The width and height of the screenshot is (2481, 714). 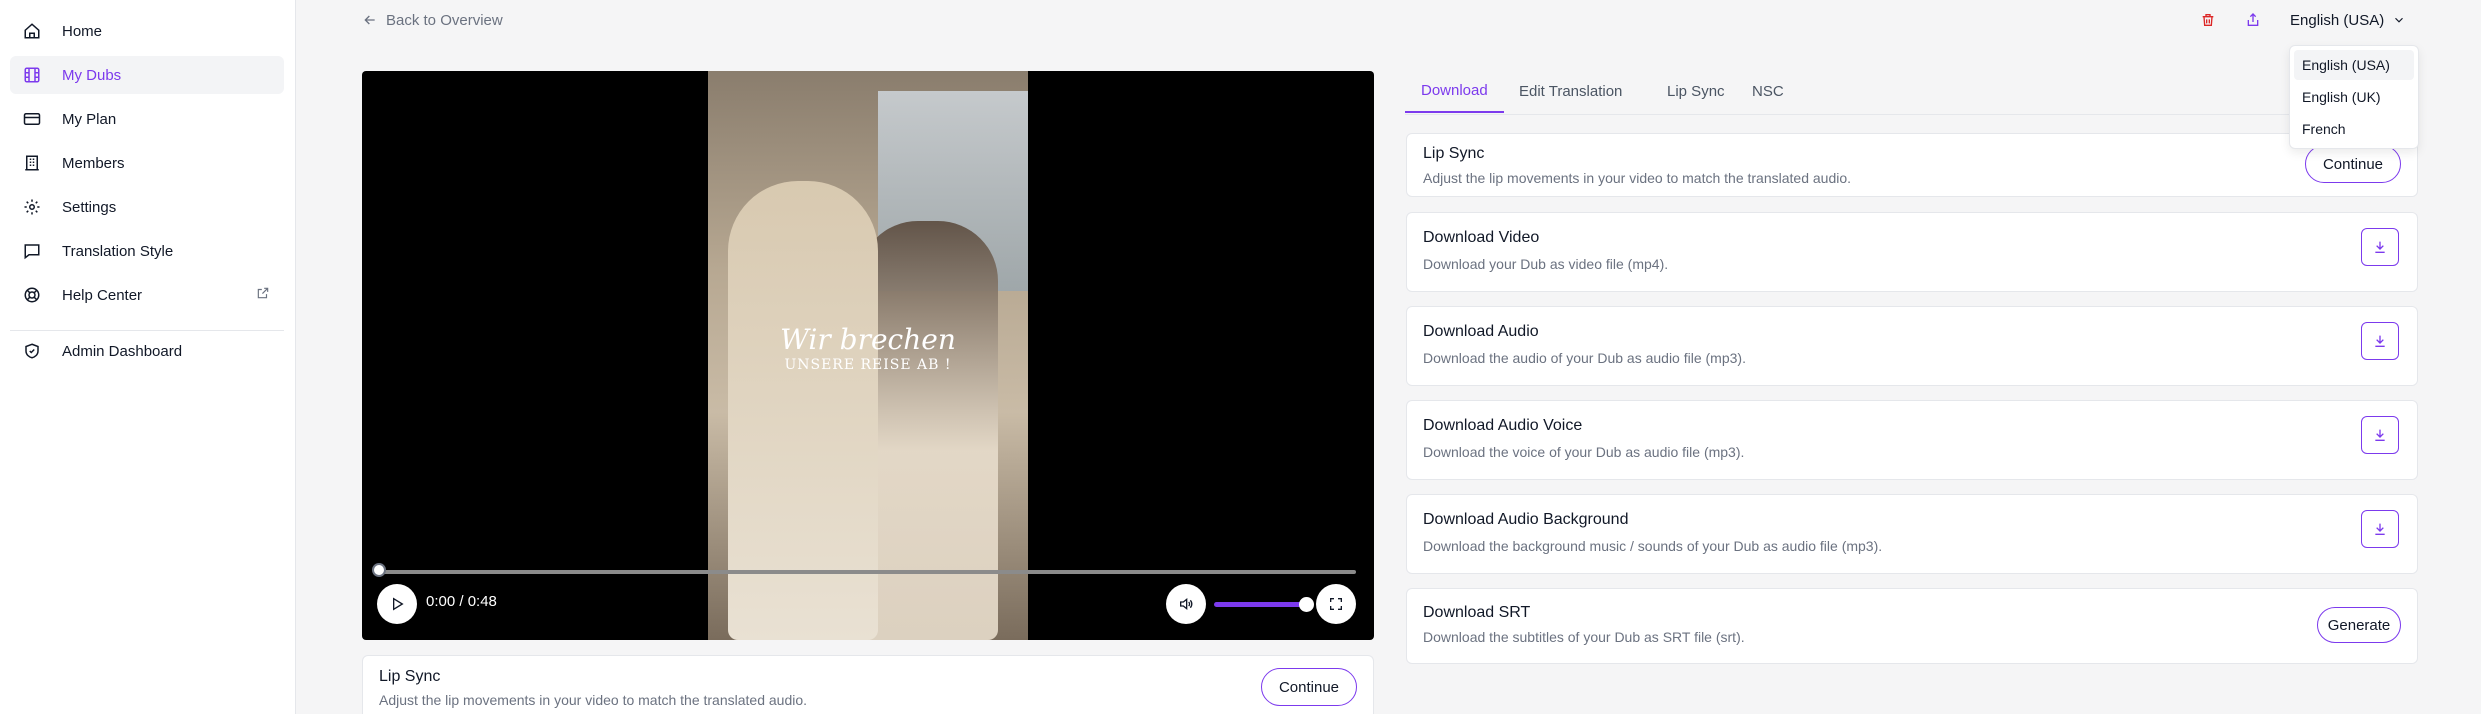 What do you see at coordinates (1477, 612) in the screenshot?
I see `card-title: Download SRT` at bounding box center [1477, 612].